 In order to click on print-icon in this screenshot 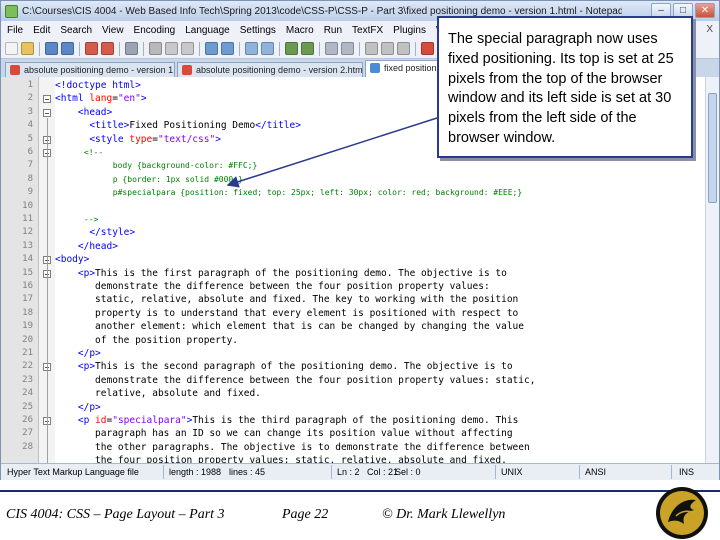, I will do `click(131, 48)`.